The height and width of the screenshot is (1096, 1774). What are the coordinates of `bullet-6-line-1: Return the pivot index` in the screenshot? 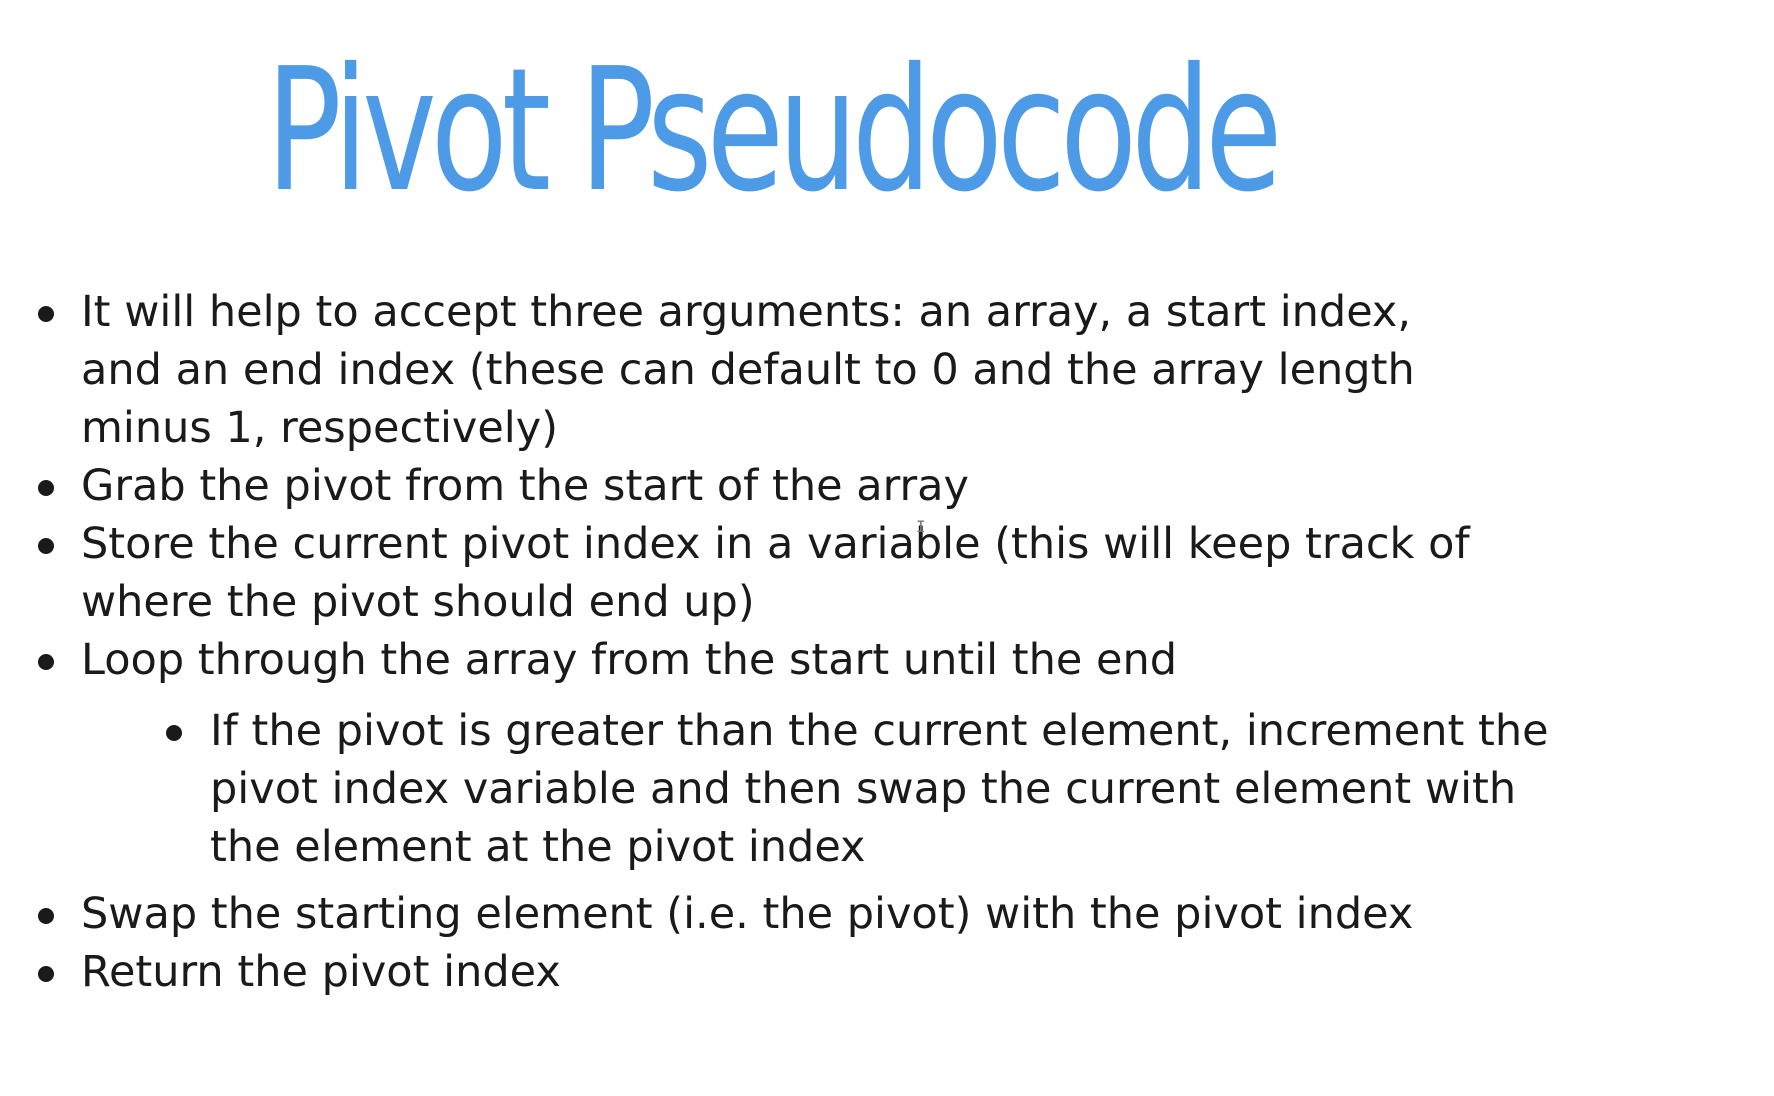 It's located at (321, 972).